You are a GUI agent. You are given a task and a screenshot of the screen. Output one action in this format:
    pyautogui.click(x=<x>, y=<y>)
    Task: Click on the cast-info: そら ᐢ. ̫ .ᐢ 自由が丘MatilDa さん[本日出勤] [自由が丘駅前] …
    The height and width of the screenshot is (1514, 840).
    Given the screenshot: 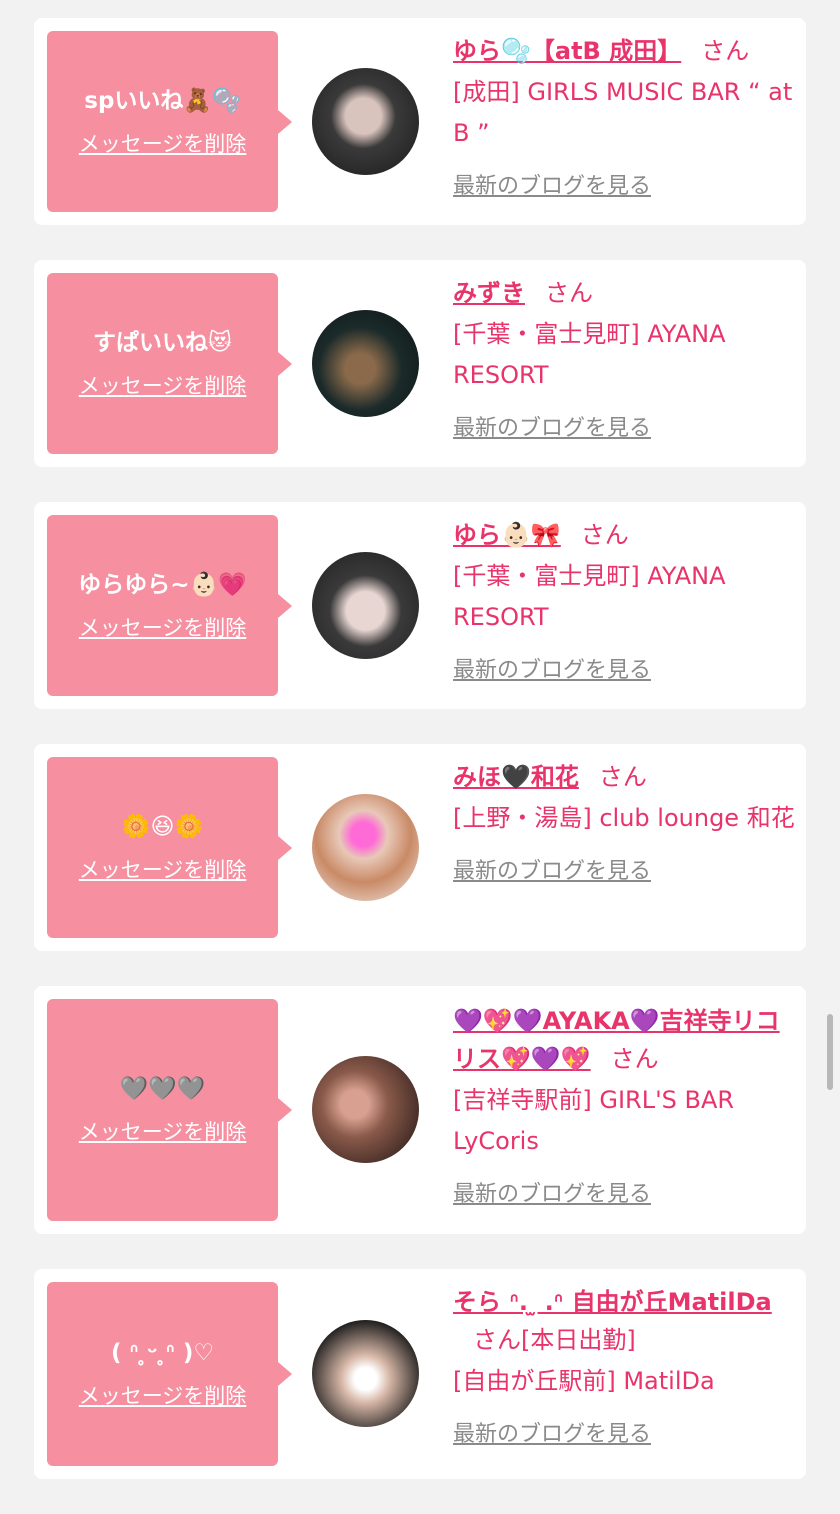 What is the action you would take?
    pyautogui.click(x=625, y=1365)
    